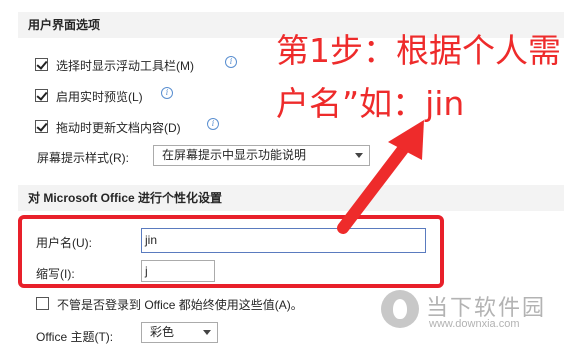  What do you see at coordinates (380, 177) in the screenshot?
I see `red-arrow-icon` at bounding box center [380, 177].